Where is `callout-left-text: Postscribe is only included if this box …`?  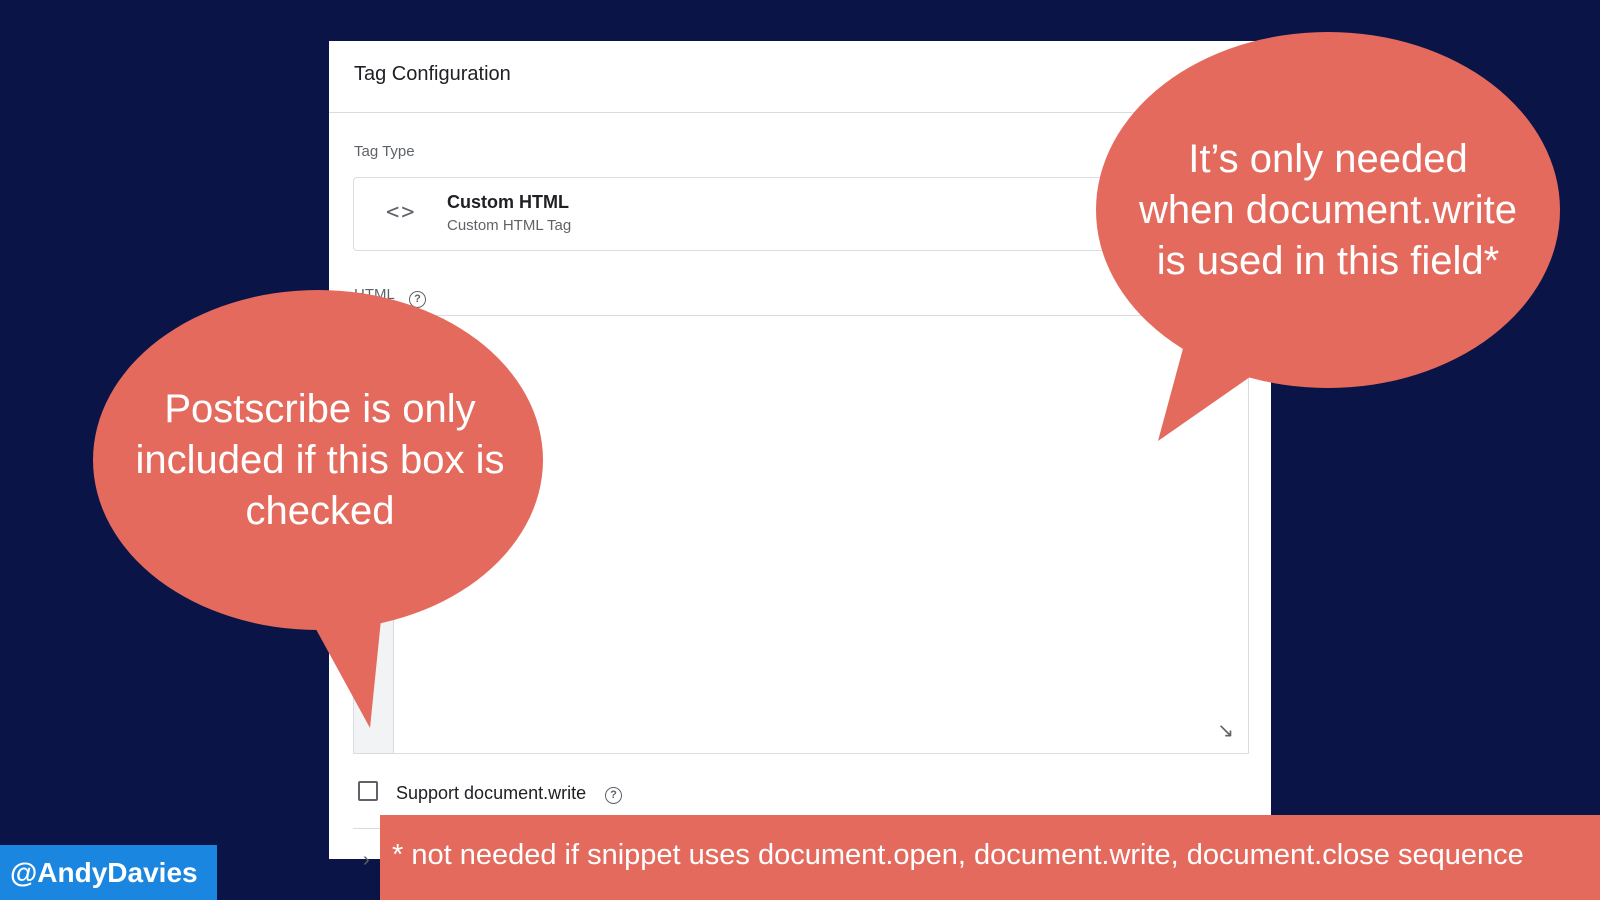 callout-left-text: Postscribe is only included if this box … is located at coordinates (320, 460).